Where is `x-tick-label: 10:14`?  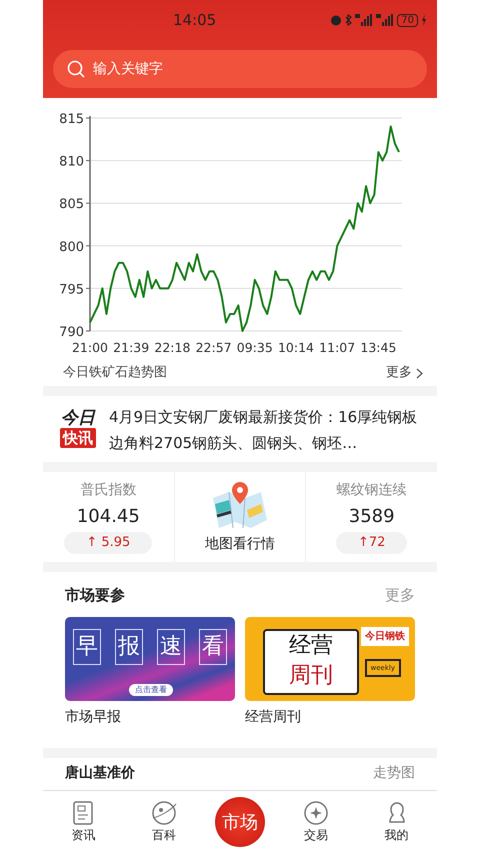
x-tick-label: 10:14 is located at coordinates (296, 347).